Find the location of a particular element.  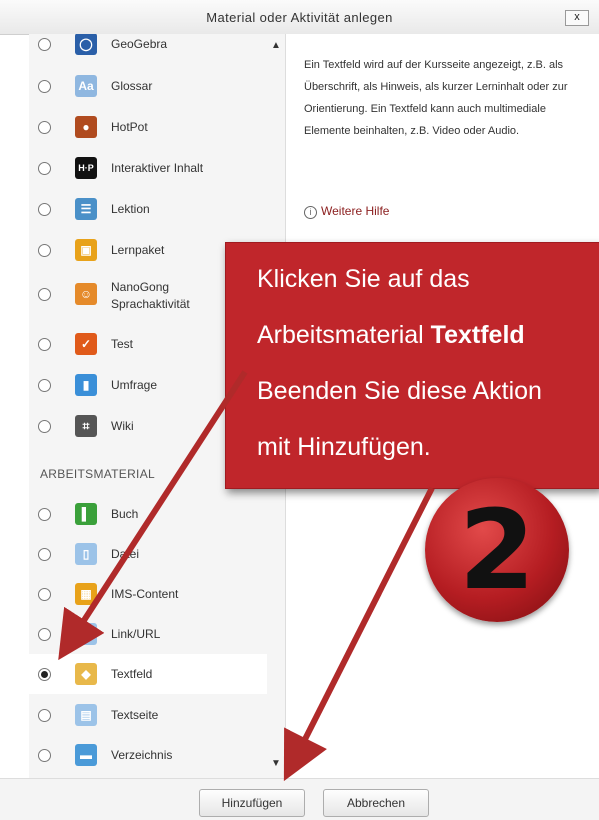

help-link-label: Weitere Hilfe is located at coordinates (355, 211).